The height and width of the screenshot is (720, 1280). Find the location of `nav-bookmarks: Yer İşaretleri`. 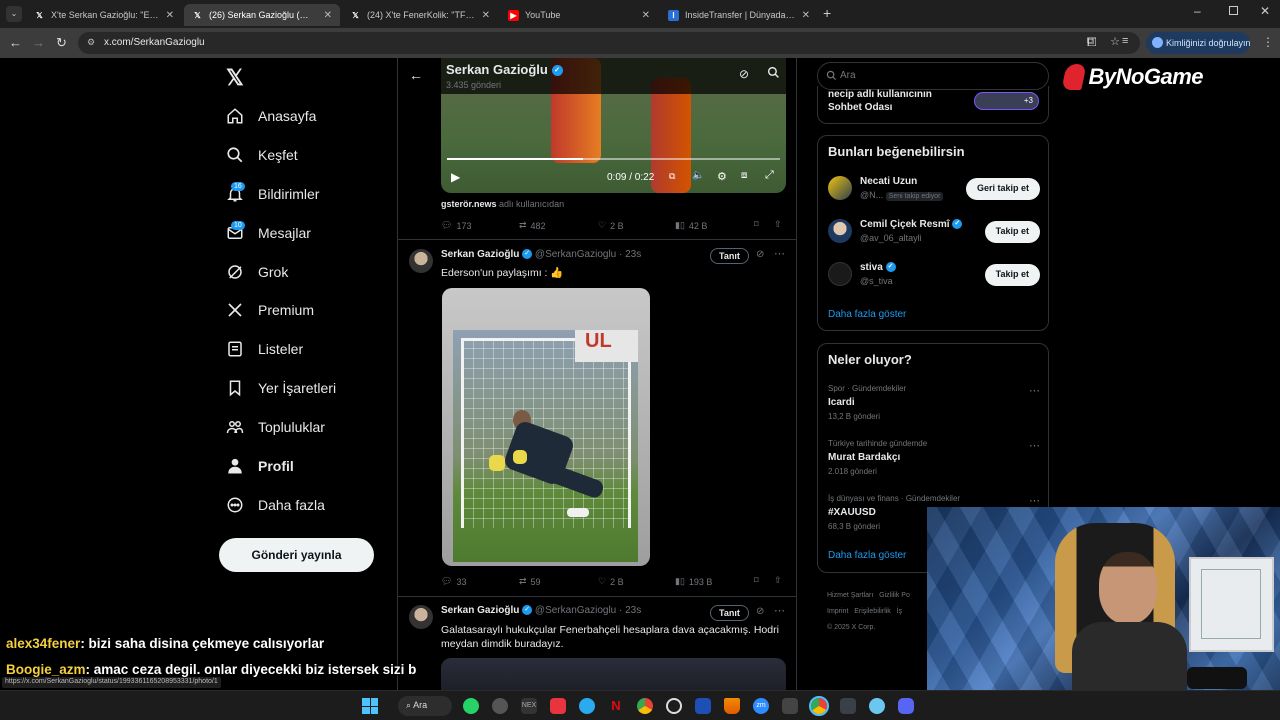

nav-bookmarks: Yer İşaretleri is located at coordinates (281, 388).